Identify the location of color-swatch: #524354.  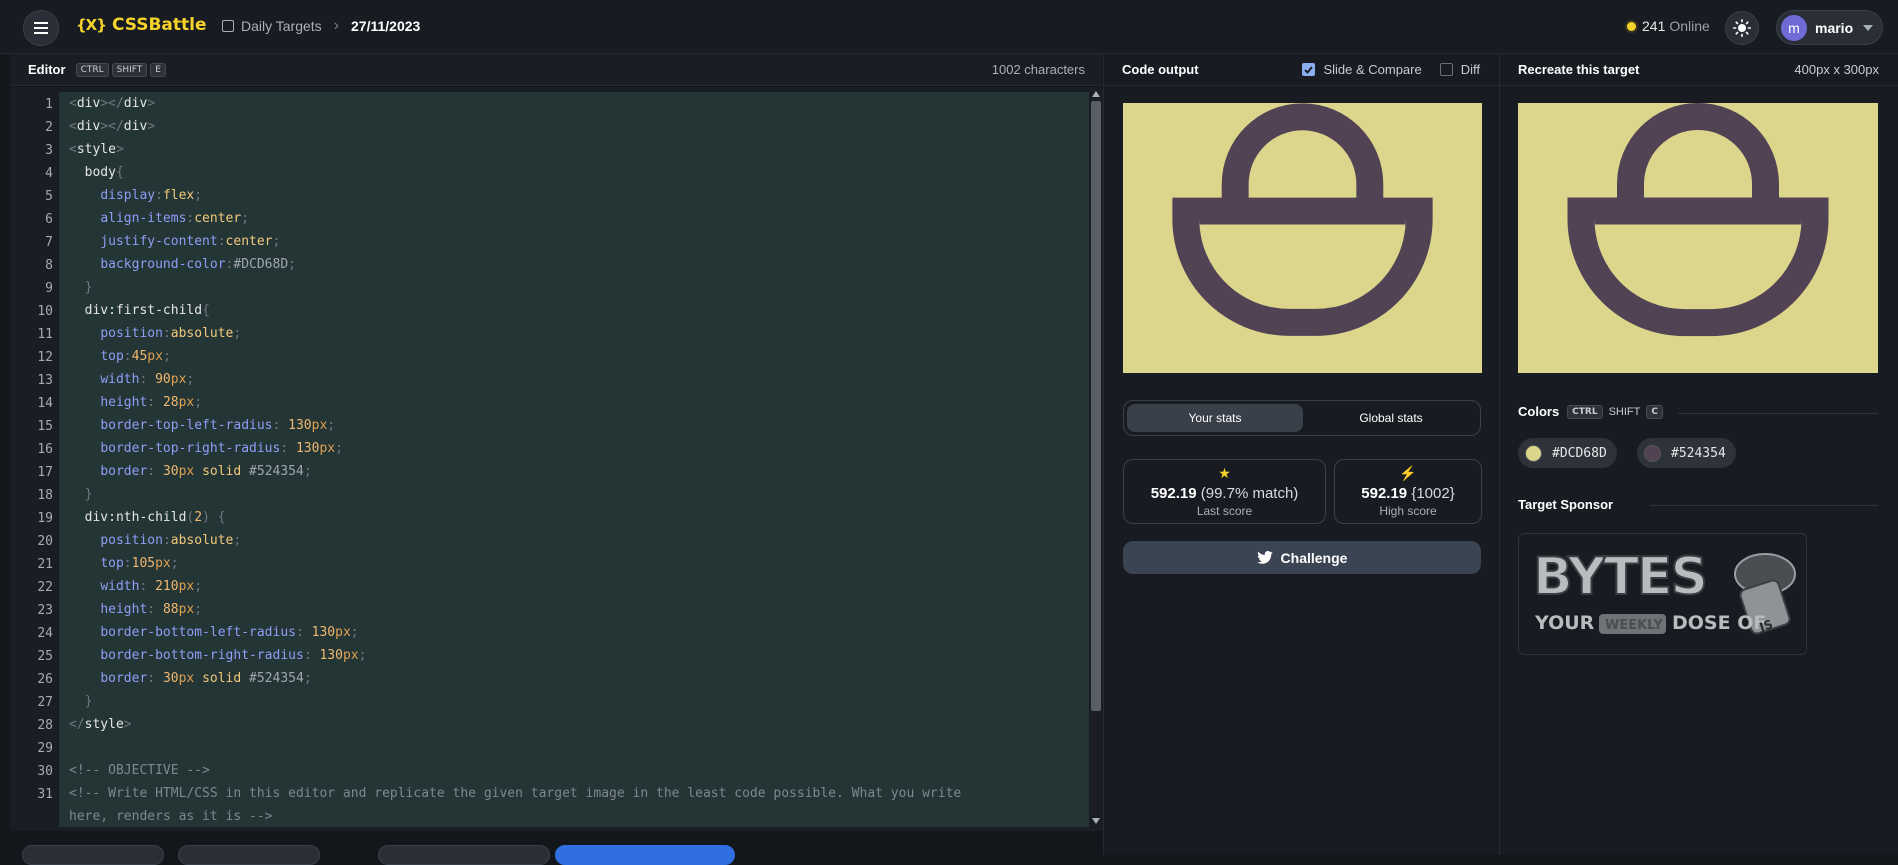
(1686, 453).